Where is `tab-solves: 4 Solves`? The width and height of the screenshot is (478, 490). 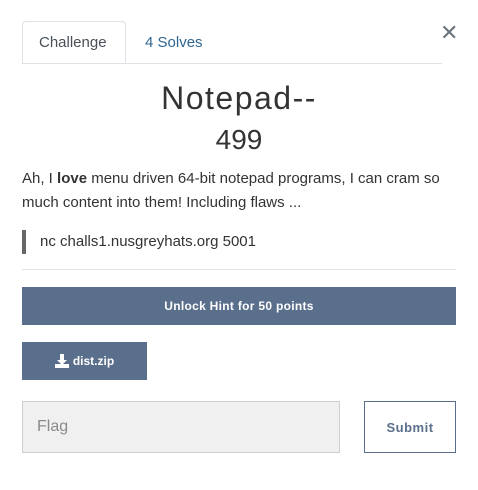 tab-solves: 4 Solves is located at coordinates (174, 41).